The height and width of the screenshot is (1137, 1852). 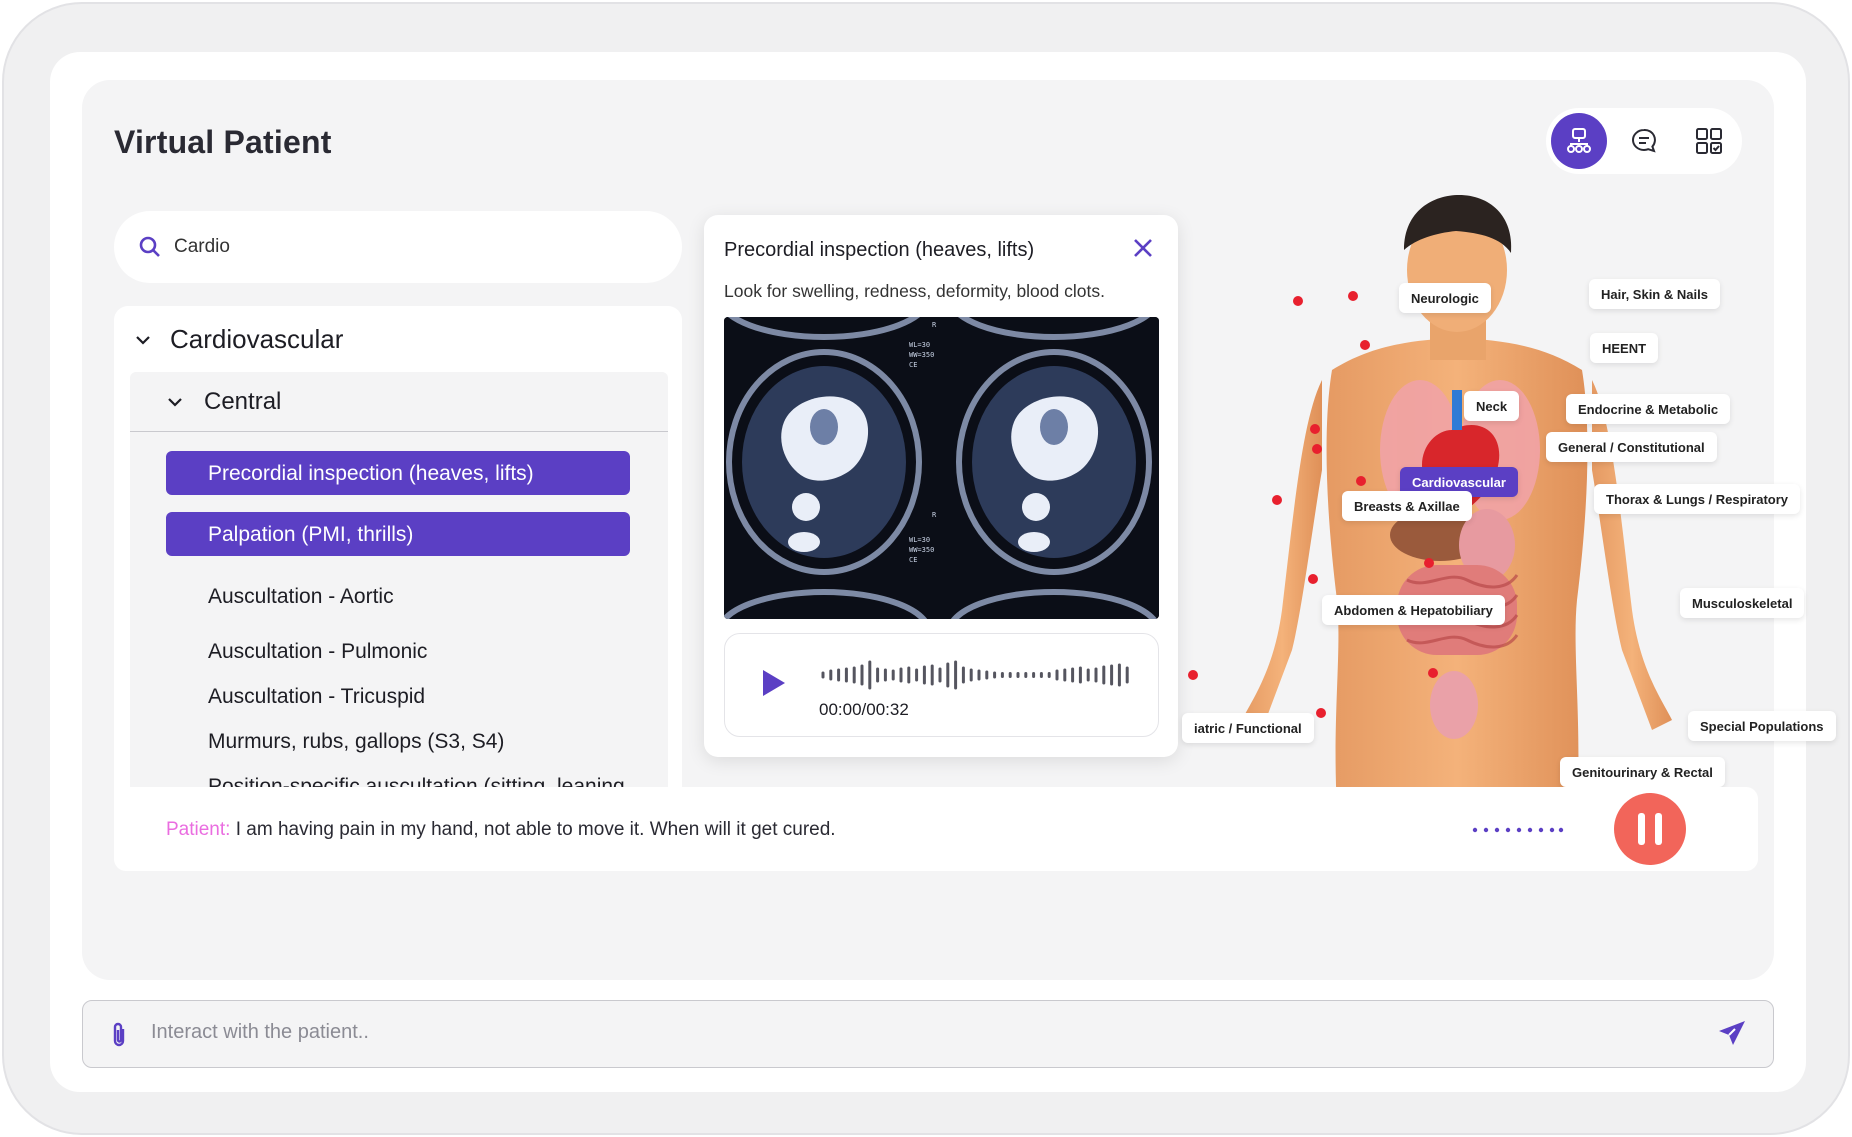 I want to click on grid-check-icon, so click(x=1709, y=141).